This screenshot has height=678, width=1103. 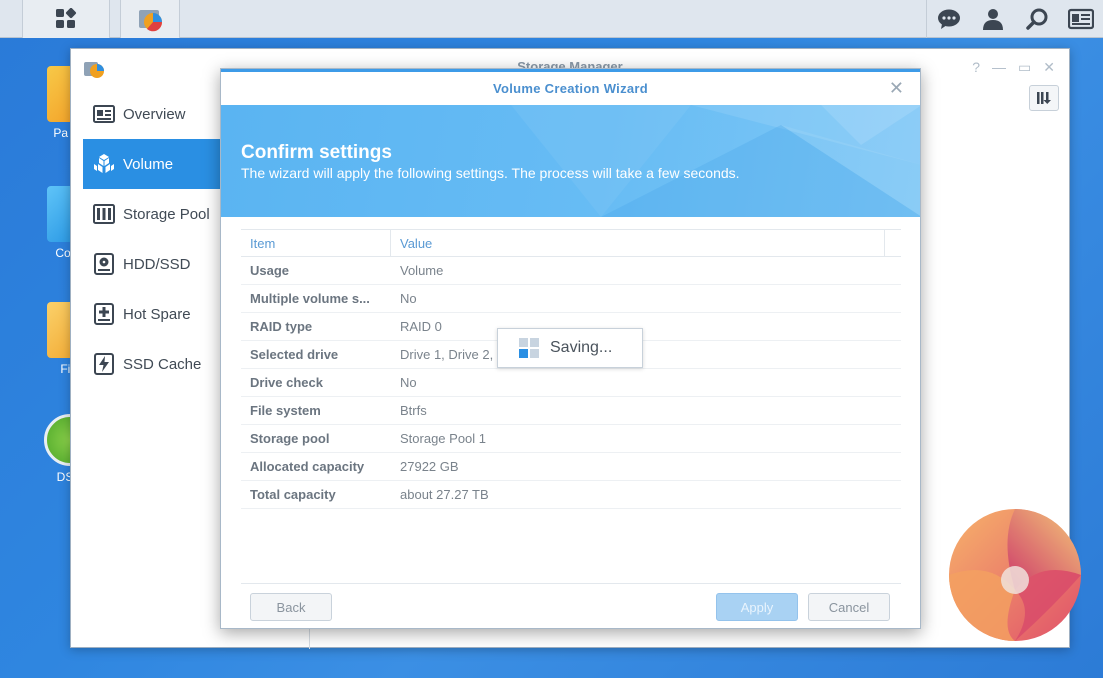 What do you see at coordinates (571, 299) in the screenshot?
I see `table-row: Multiple volume s... No` at bounding box center [571, 299].